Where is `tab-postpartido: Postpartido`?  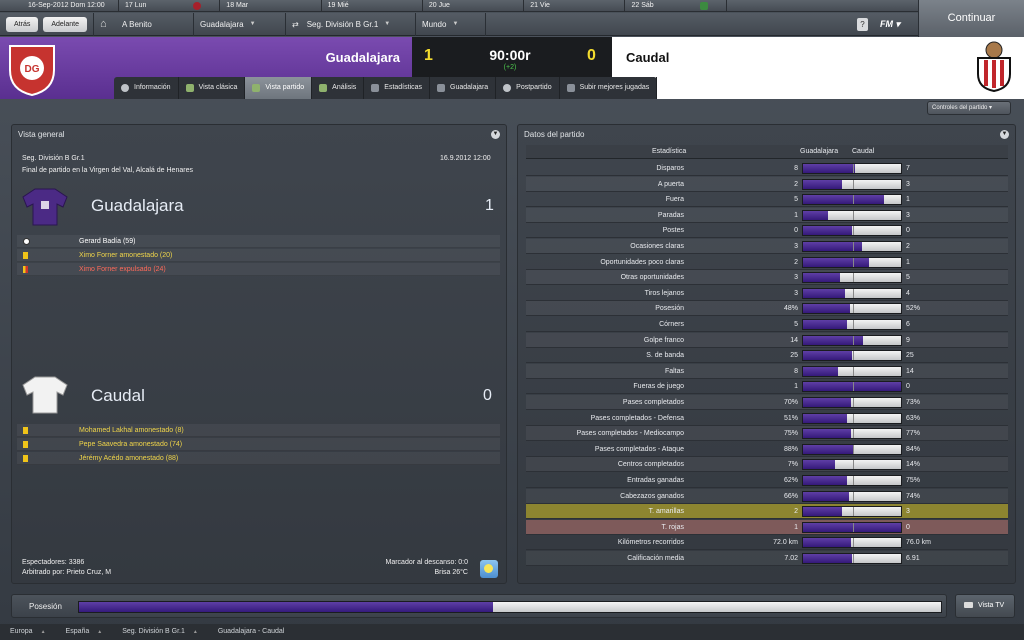
tab-postpartido: Postpartido is located at coordinates (528, 88).